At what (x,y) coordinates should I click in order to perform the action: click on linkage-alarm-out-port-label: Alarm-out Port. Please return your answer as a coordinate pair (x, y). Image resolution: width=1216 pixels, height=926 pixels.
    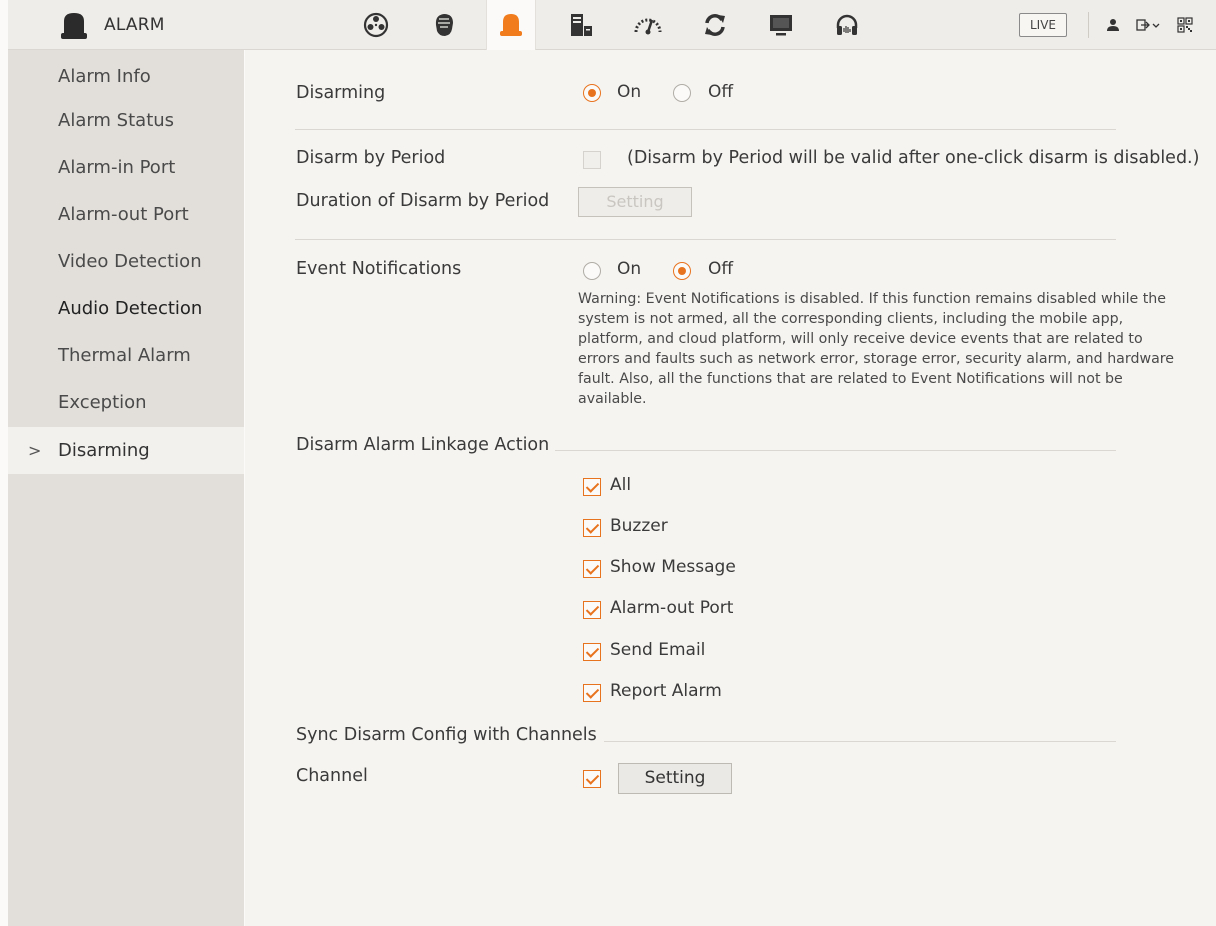
    Looking at the image, I should click on (672, 608).